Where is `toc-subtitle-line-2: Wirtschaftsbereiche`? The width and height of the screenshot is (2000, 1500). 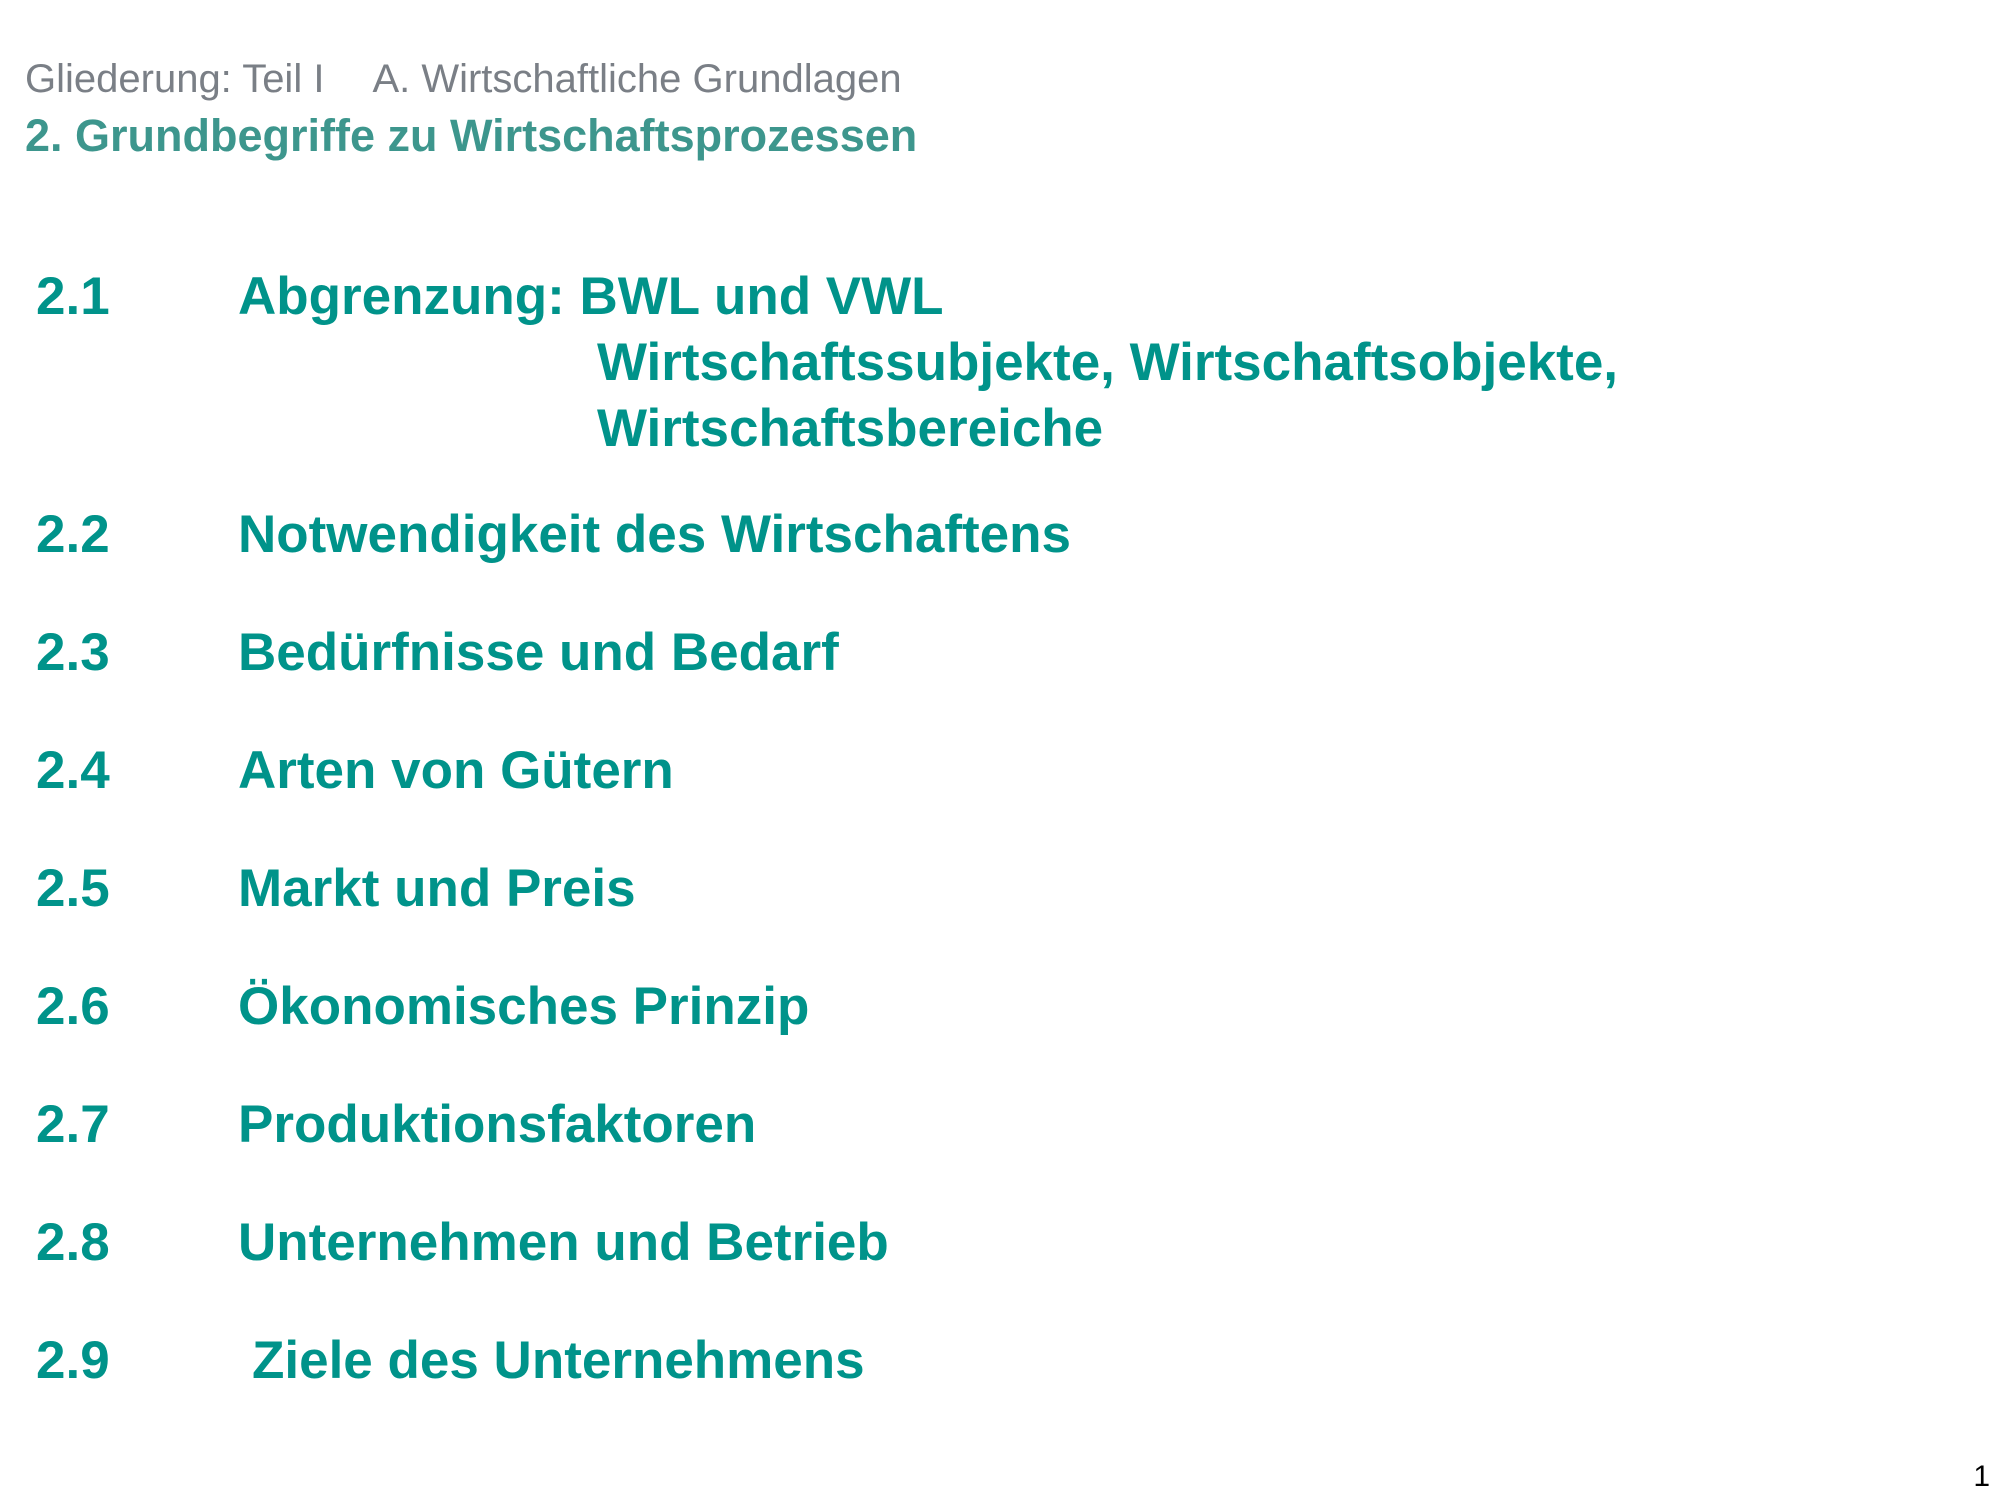
toc-subtitle-line-2: Wirtschaftsbereiche is located at coordinates (850, 428).